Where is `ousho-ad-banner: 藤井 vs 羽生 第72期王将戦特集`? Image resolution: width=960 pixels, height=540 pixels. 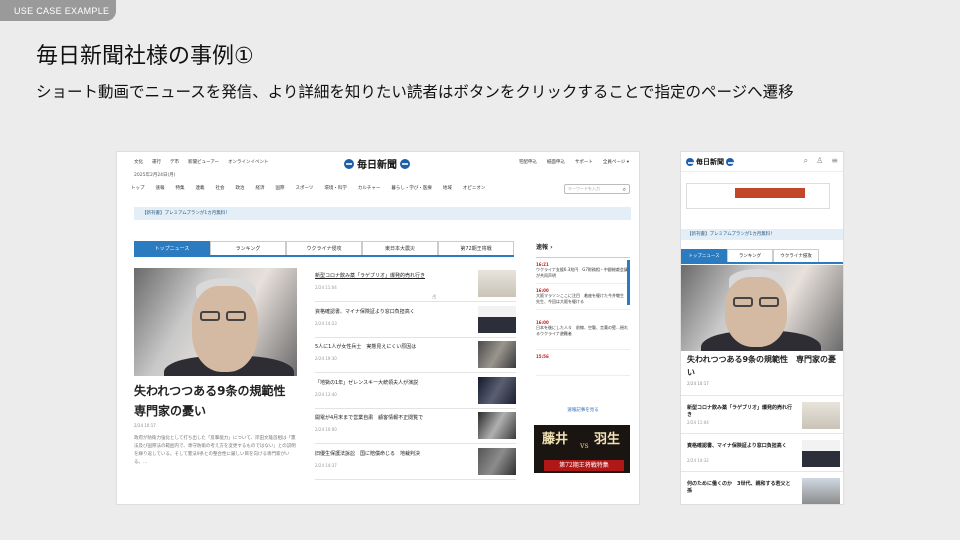 ousho-ad-banner: 藤井 vs 羽生 第72期王将戦特集 is located at coordinates (582, 449).